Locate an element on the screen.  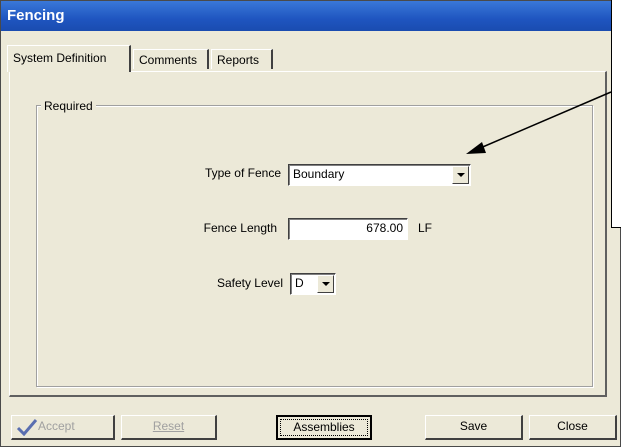
save-button: Save is located at coordinates (474, 427).